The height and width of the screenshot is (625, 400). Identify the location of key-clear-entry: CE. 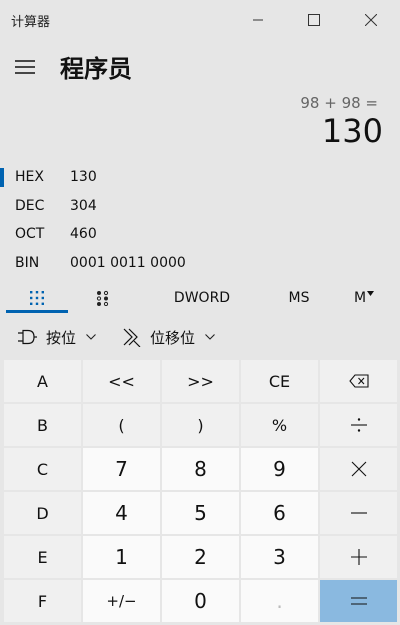
(279, 381).